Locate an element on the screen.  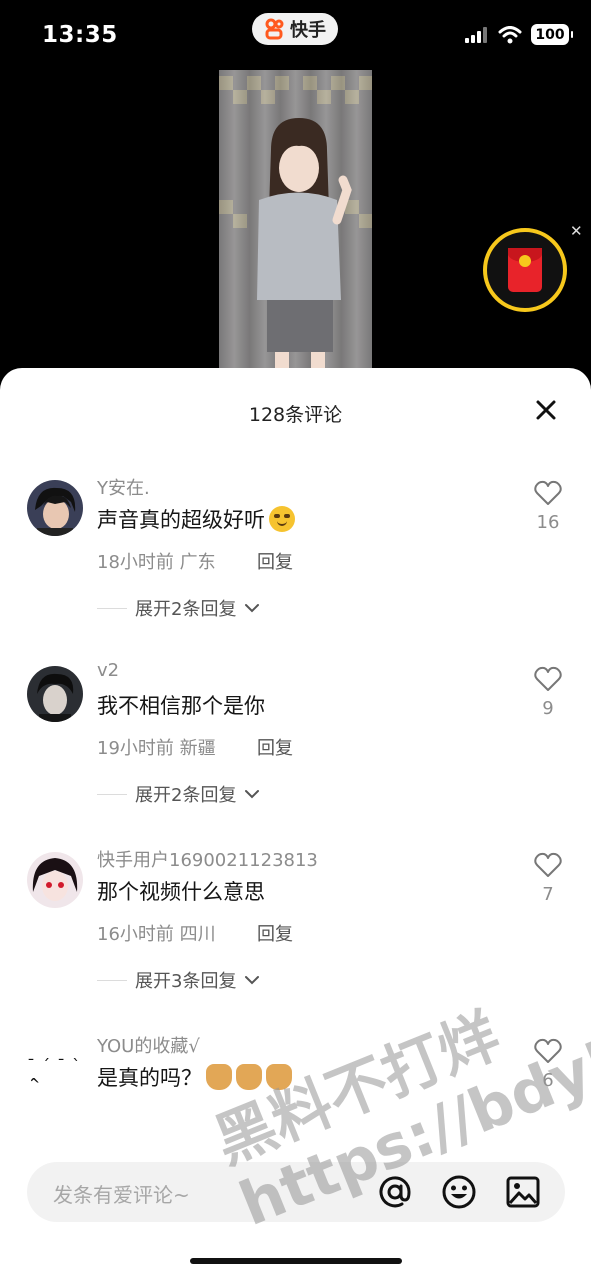
battery-level: 100 is located at coordinates (550, 34).